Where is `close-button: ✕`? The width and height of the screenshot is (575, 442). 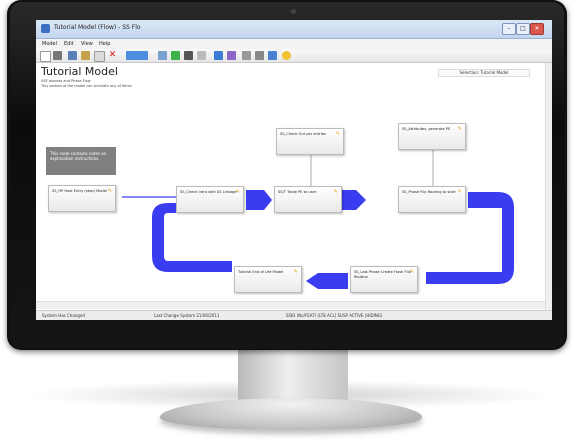
close-button: ✕ is located at coordinates (537, 29).